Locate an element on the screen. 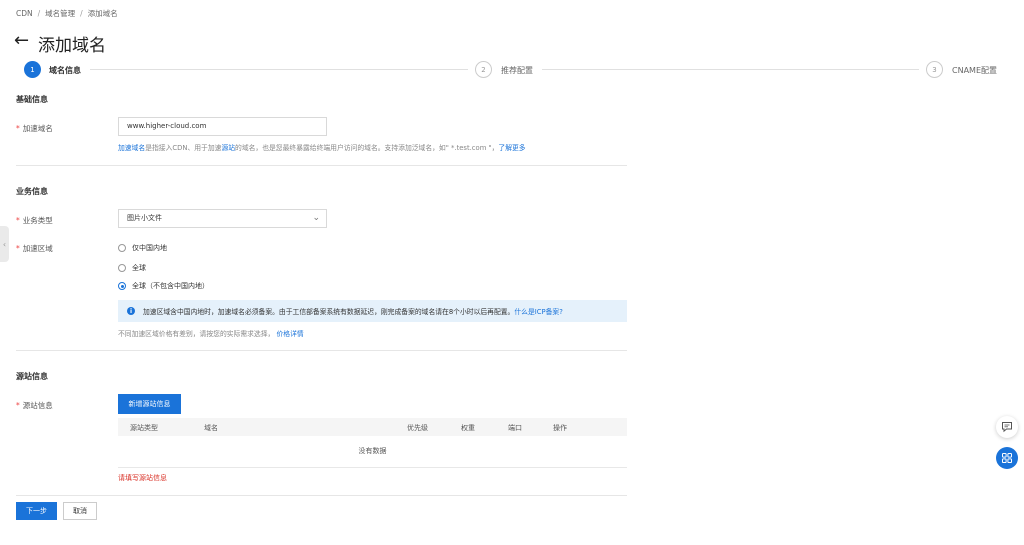 This screenshot has height=545, width=1024. price-hint: 不同加速区域价格有差别，请按您的实际需求选择， 价格详情 is located at coordinates (211, 334).